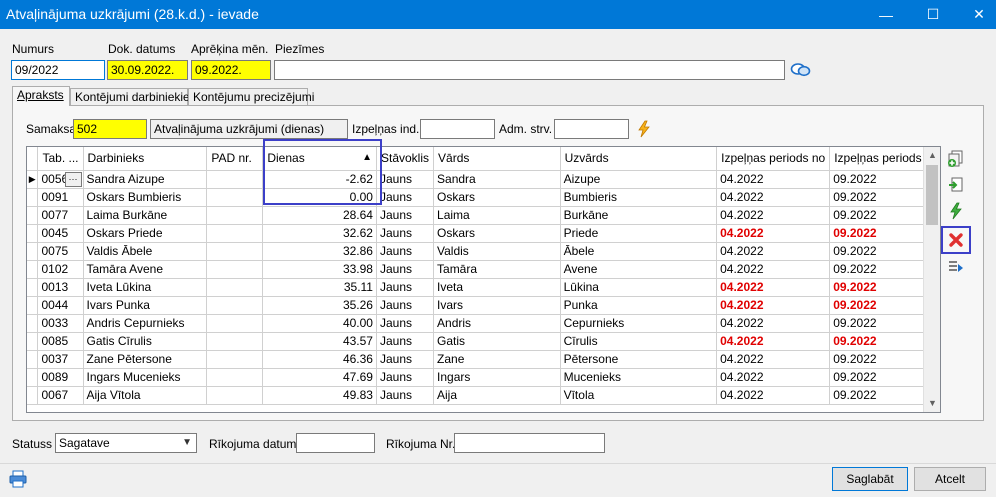  What do you see at coordinates (41, 96) in the screenshot?
I see `tab-apraksts: Apraksts` at bounding box center [41, 96].